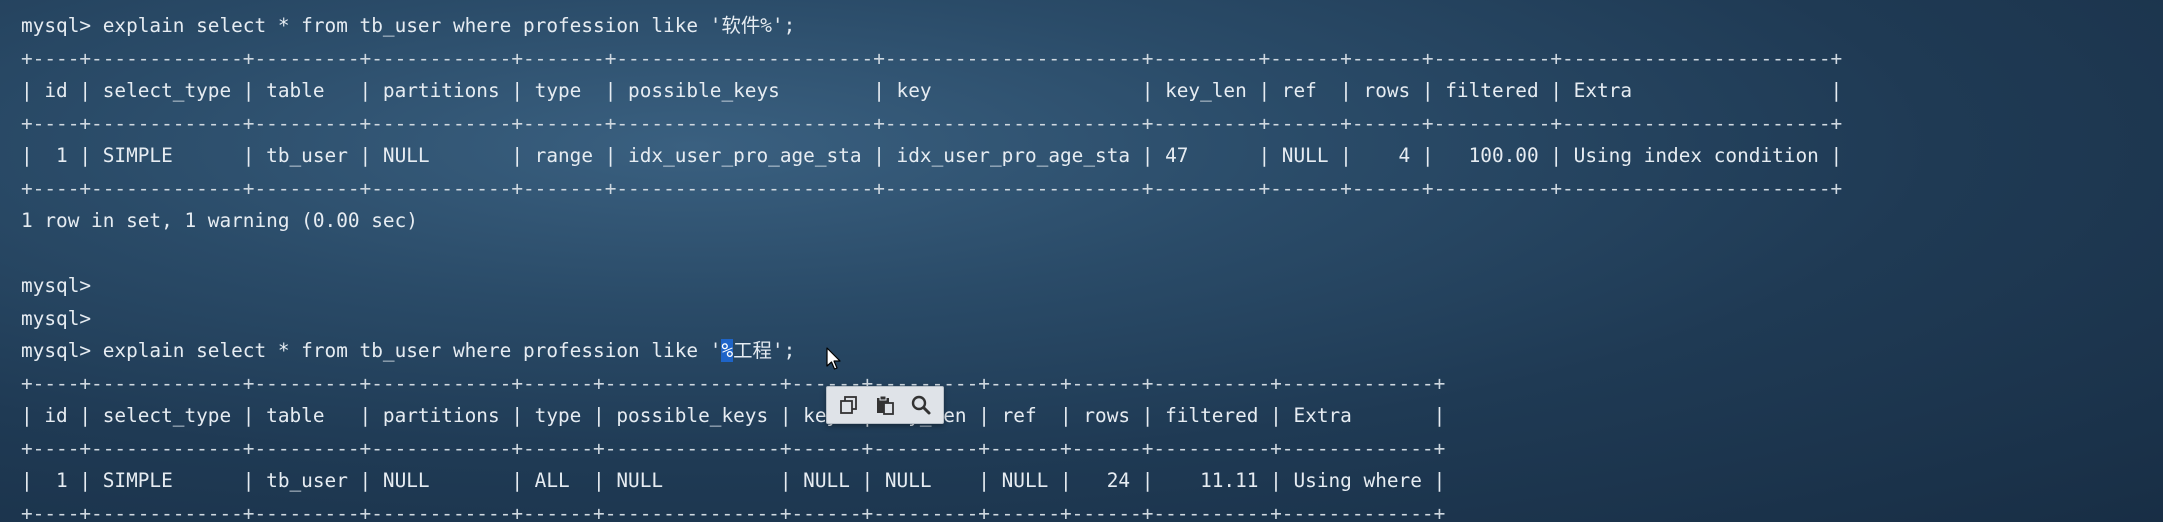 The width and height of the screenshot is (2163, 522). What do you see at coordinates (833, 358) in the screenshot?
I see `mouse-cursor-icon` at bounding box center [833, 358].